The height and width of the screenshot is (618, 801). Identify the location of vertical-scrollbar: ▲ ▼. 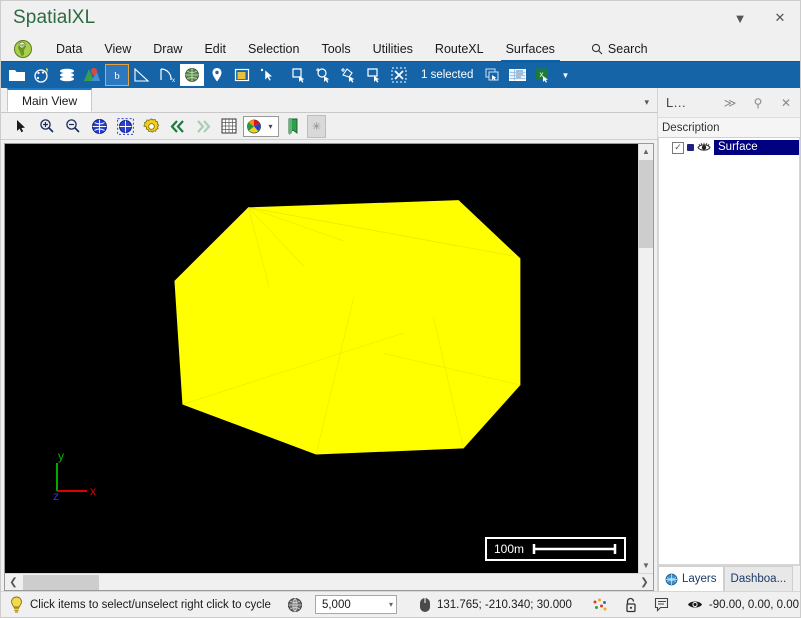
(645, 358).